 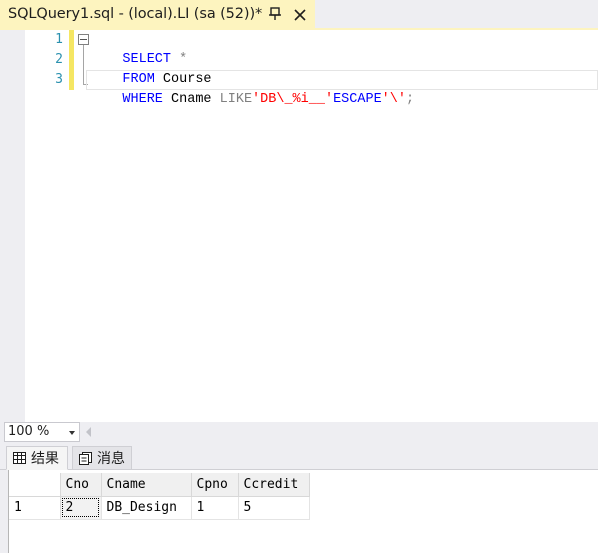 What do you see at coordinates (88, 432) in the screenshot?
I see `scroll-left-arrow-icon` at bounding box center [88, 432].